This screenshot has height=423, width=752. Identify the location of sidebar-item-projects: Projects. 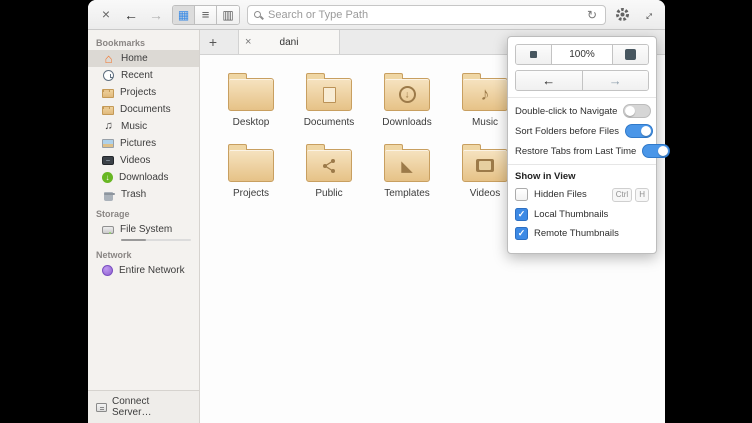
(143, 92).